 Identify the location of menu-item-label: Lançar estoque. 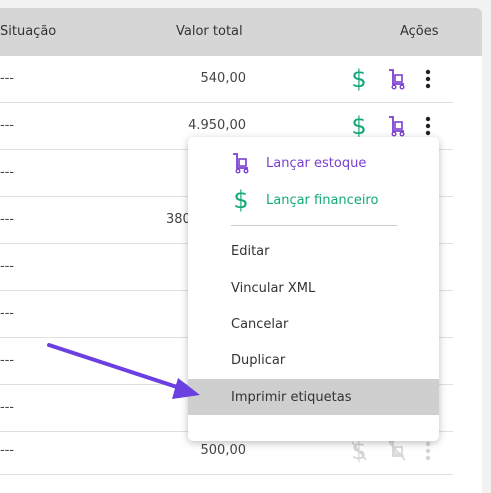
(316, 163).